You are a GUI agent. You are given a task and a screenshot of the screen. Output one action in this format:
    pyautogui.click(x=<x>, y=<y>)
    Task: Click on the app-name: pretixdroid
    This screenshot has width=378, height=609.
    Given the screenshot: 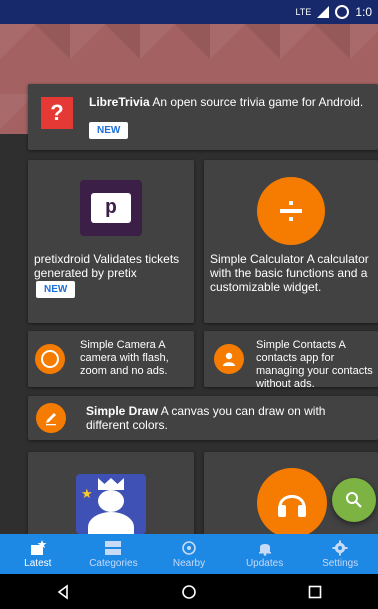 What is the action you would take?
    pyautogui.click(x=62, y=259)
    